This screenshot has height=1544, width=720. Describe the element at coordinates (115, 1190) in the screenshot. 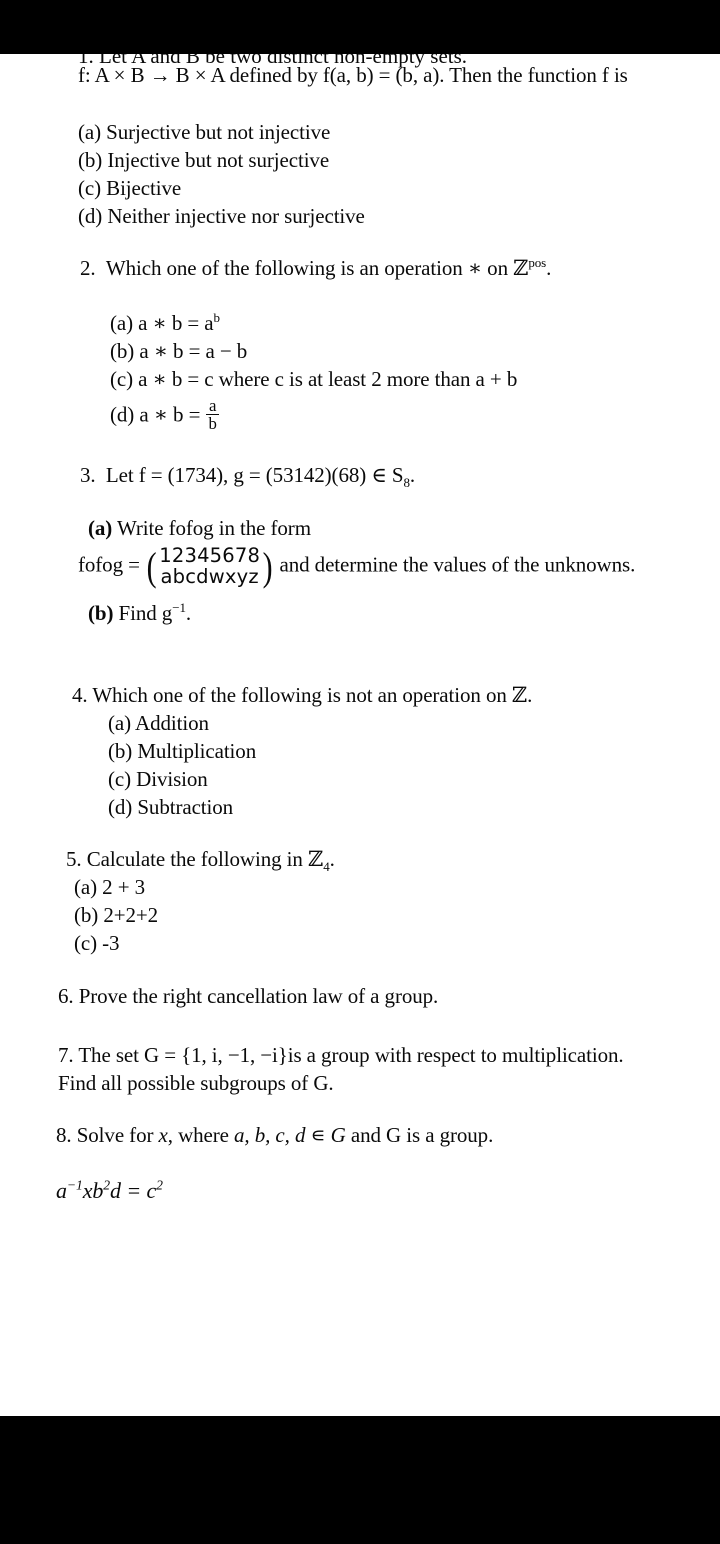

I see `equation-d: d` at that location.